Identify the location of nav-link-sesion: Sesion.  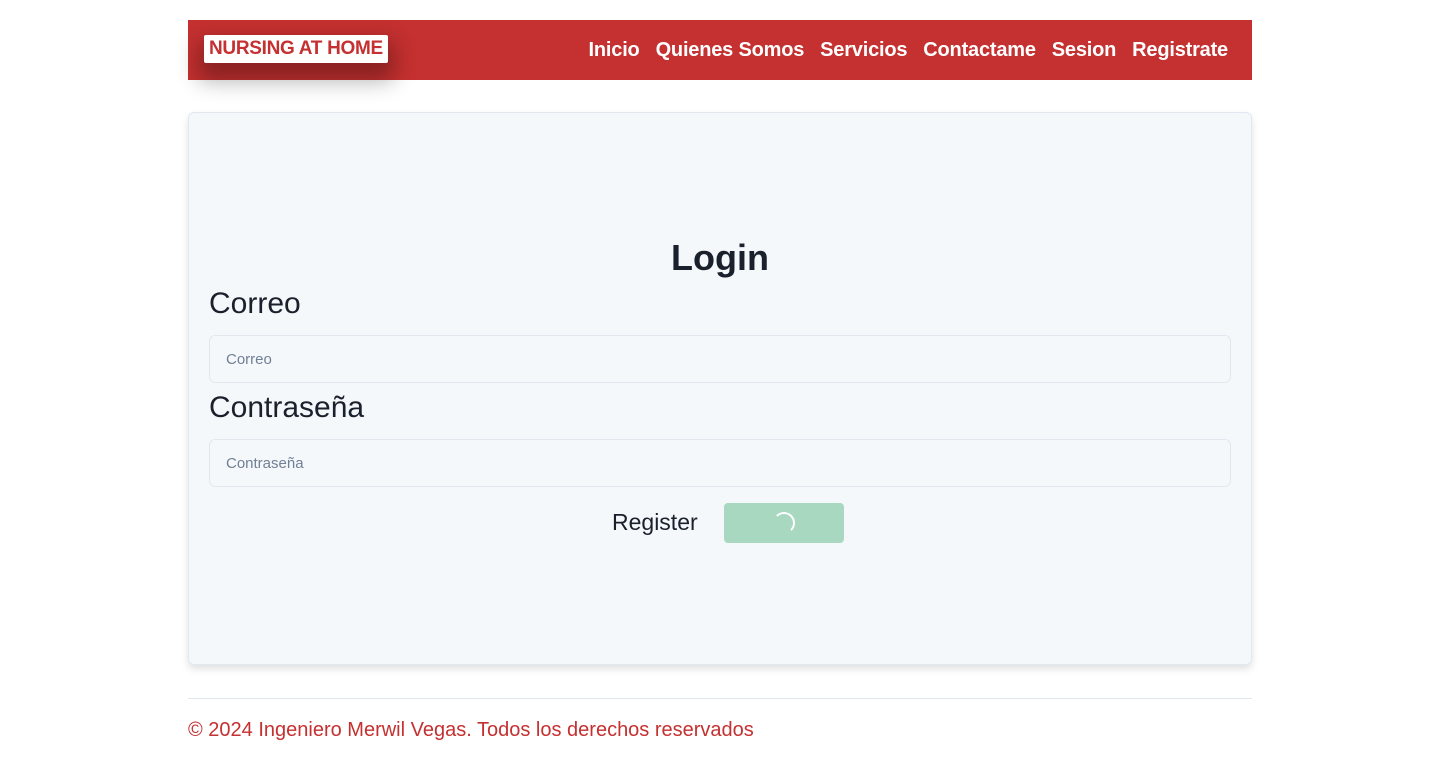
(1084, 50).